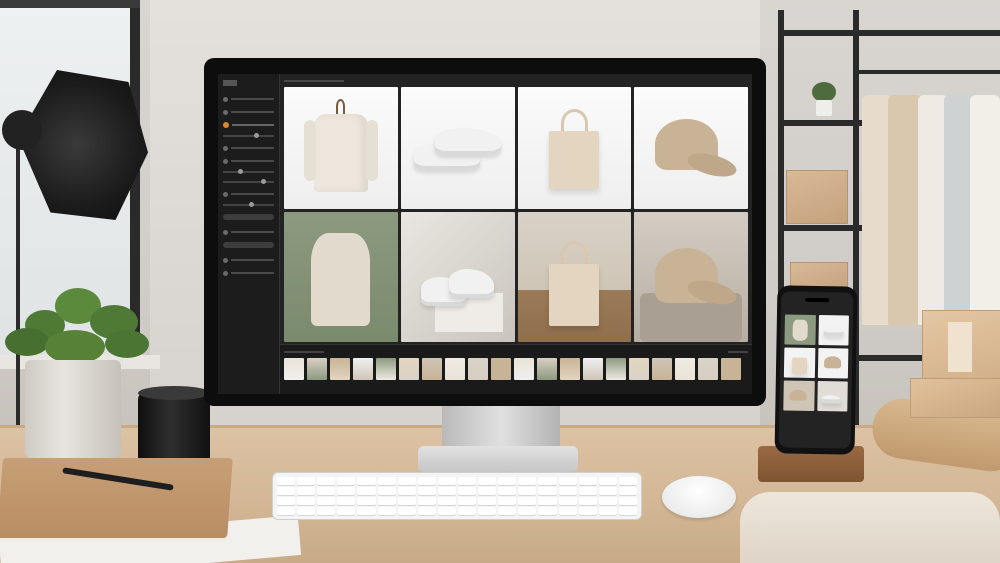  What do you see at coordinates (574, 148) in the screenshot?
I see `grid-tile-tote` at bounding box center [574, 148].